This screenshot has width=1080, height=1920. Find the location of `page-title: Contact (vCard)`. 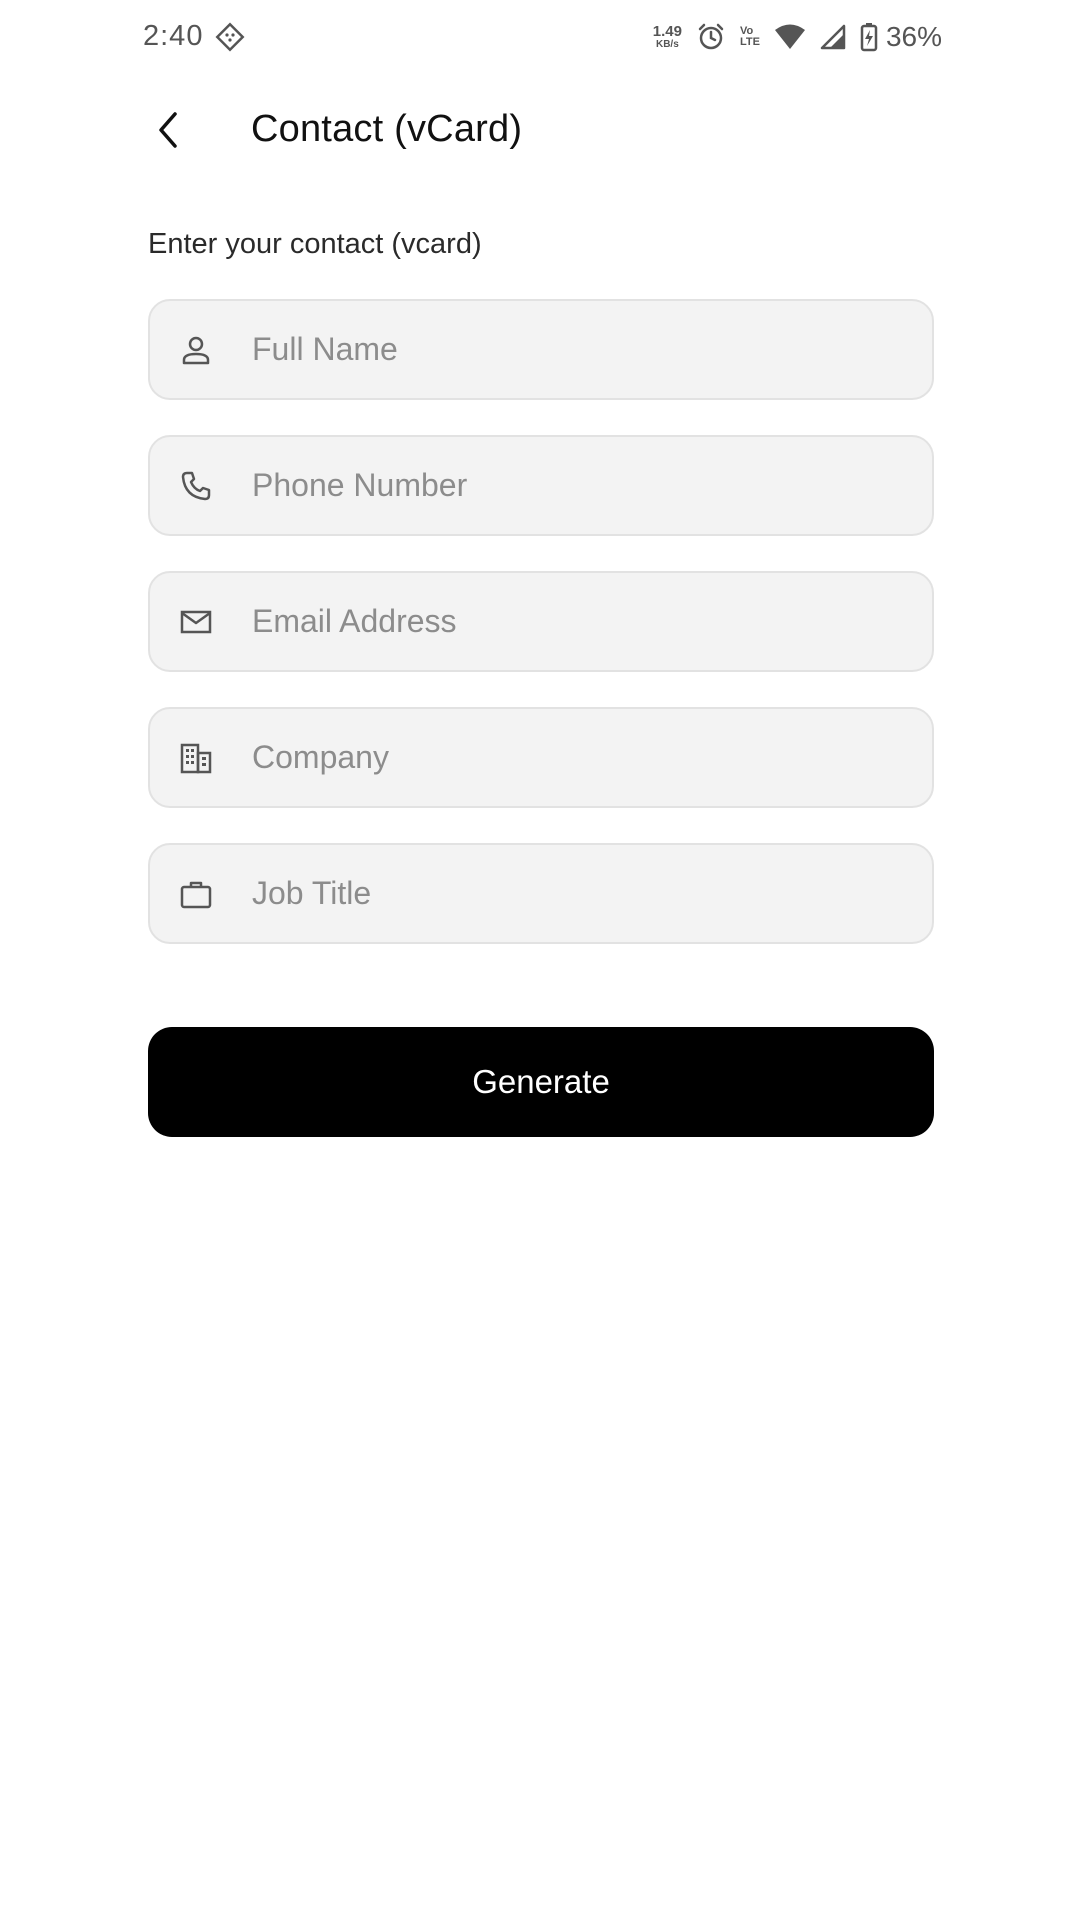

page-title: Contact (vCard) is located at coordinates (387, 129).